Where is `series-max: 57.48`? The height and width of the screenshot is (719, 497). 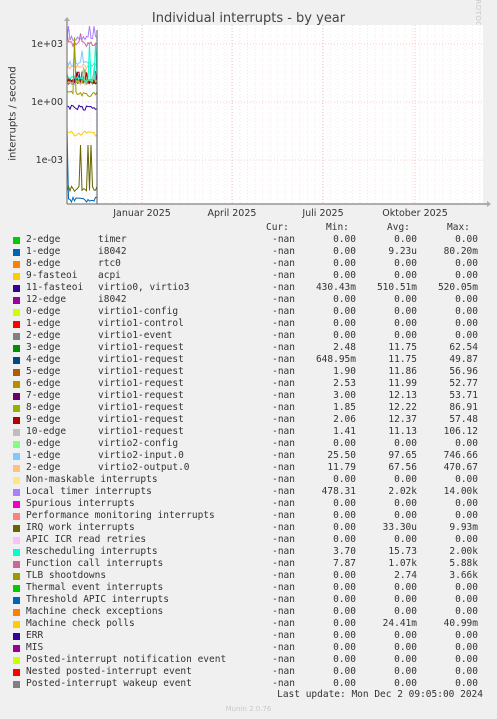 series-max: 57.48 is located at coordinates (463, 419).